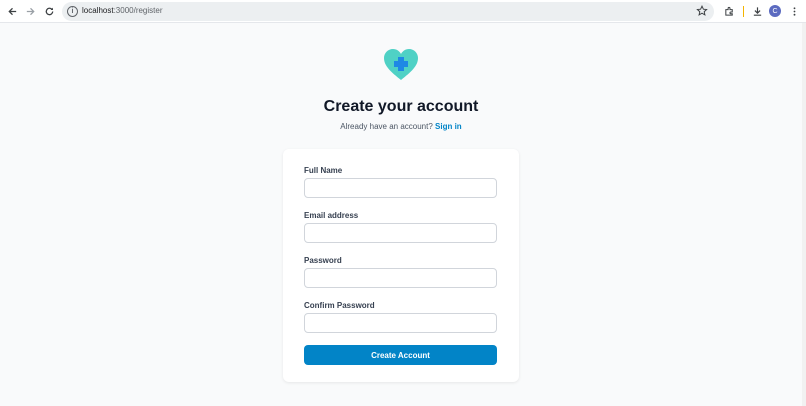 This screenshot has width=806, height=406. What do you see at coordinates (386, 126) in the screenshot?
I see `signin-prompt-text: Already have an account?` at bounding box center [386, 126].